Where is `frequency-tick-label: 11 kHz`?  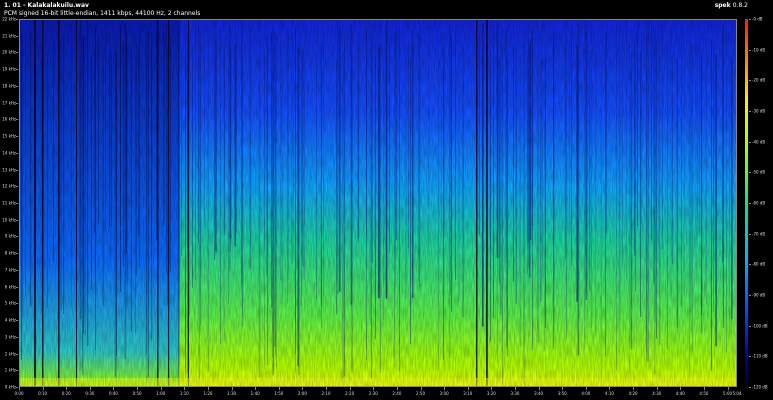 frequency-tick-label: 11 kHz is located at coordinates (9, 203).